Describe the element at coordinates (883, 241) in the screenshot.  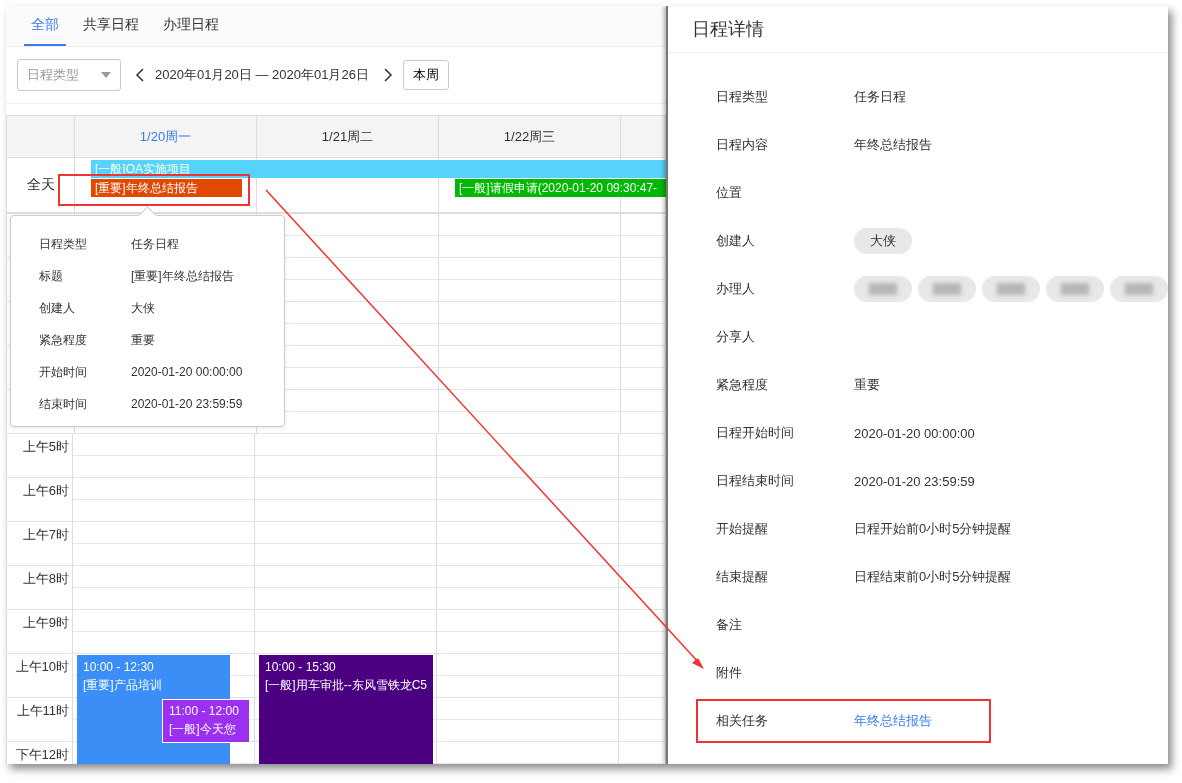
I see `person-chip: 大侠` at that location.